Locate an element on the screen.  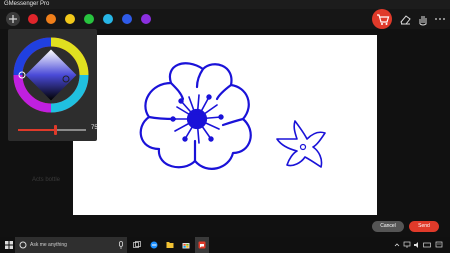
chevron-up-icon is located at coordinates (397, 245).